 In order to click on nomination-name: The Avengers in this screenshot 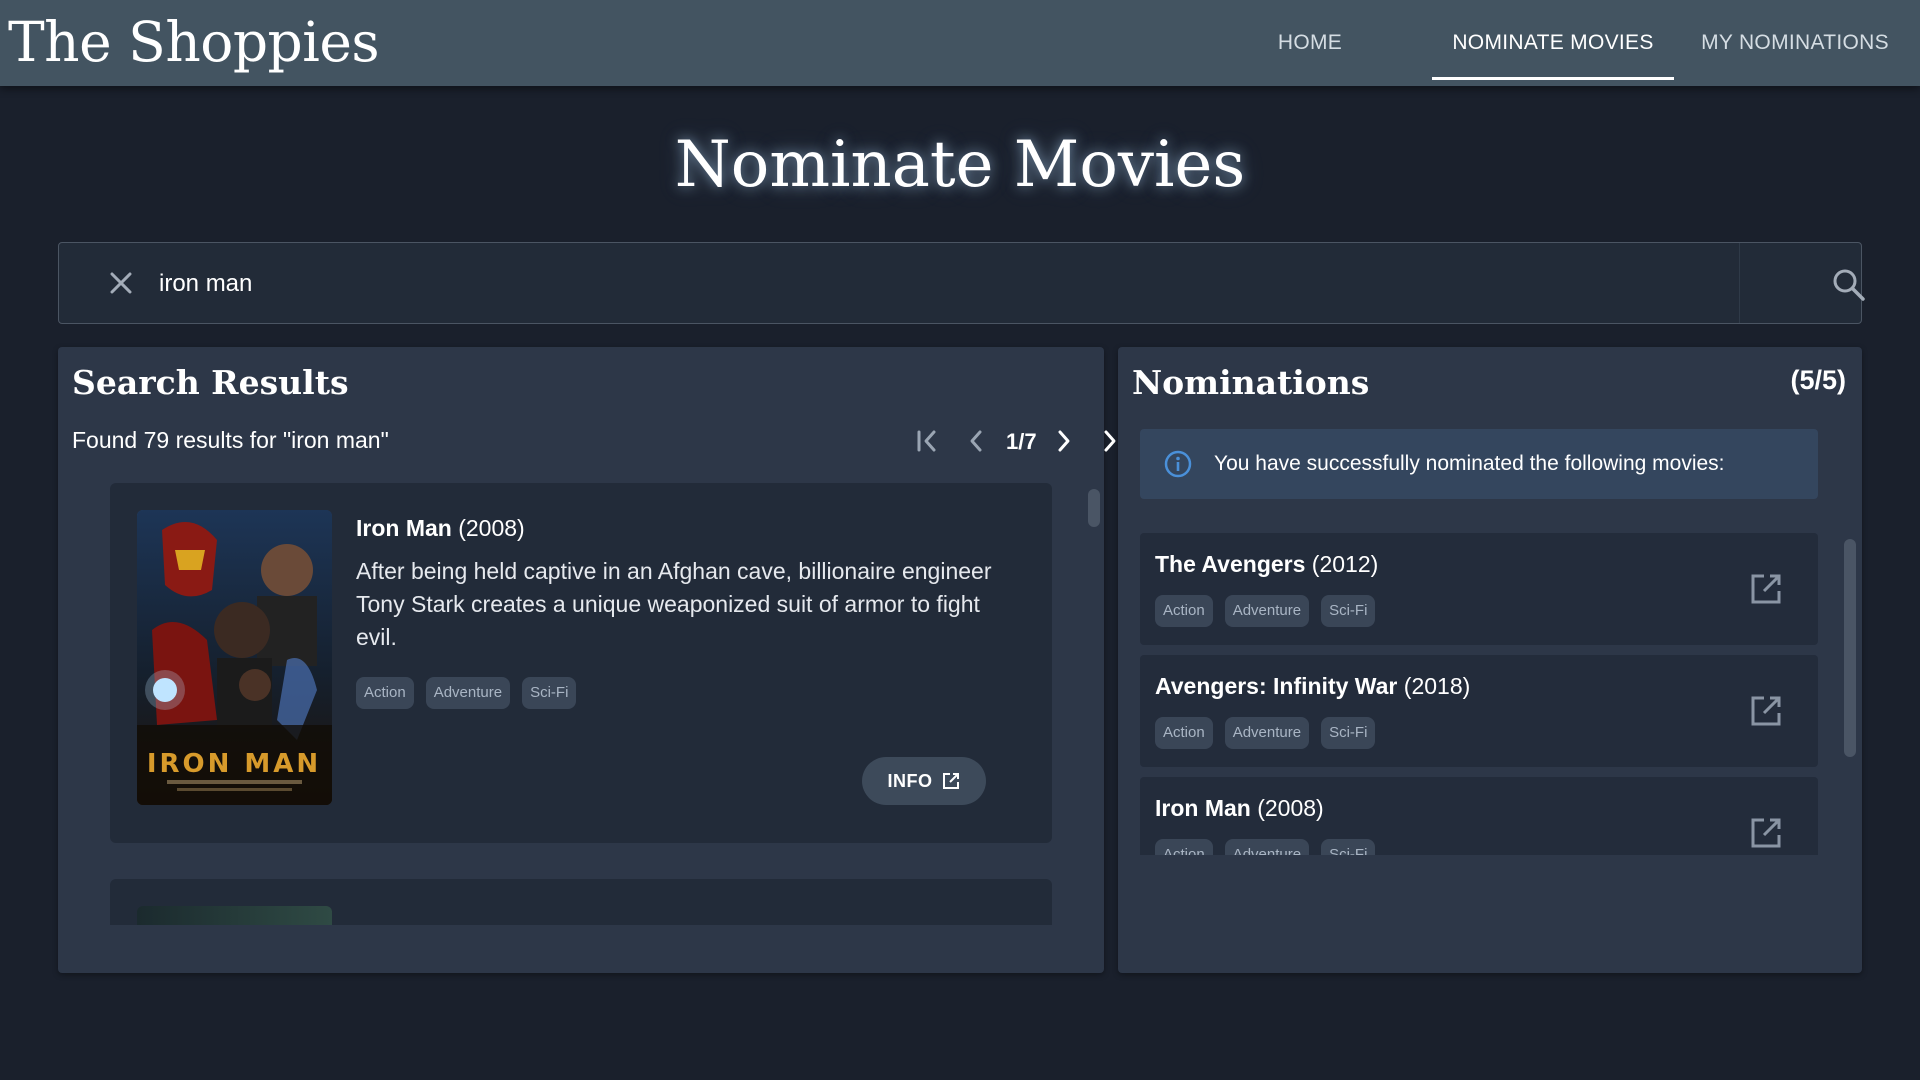, I will do `click(1230, 564)`.